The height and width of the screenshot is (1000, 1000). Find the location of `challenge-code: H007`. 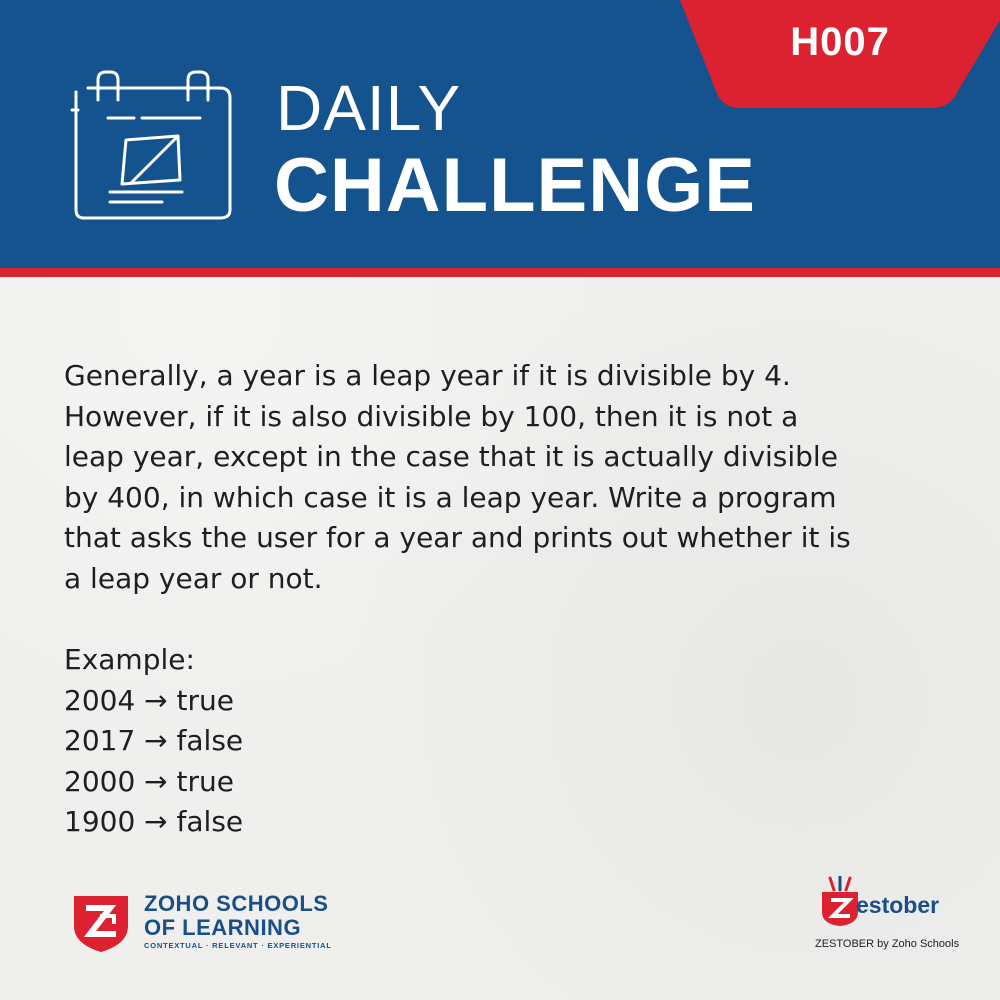

challenge-code: H007 is located at coordinates (840, 42).